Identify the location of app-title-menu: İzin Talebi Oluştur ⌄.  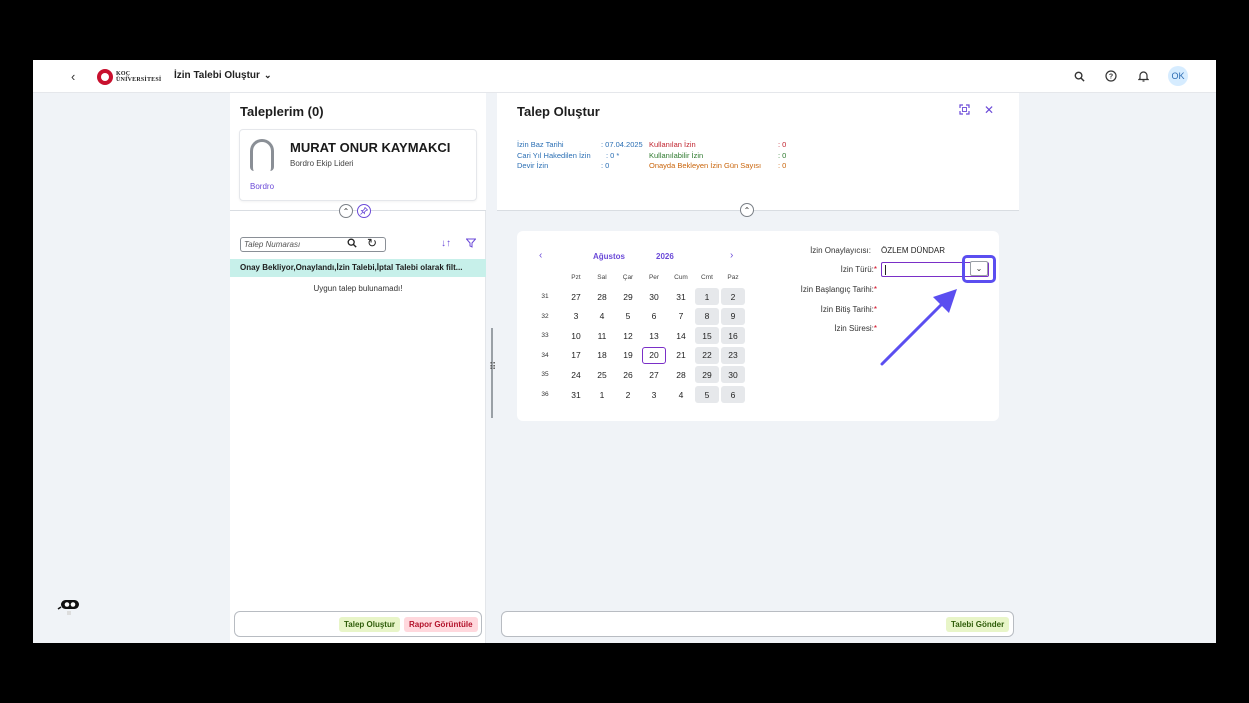
(222, 75).